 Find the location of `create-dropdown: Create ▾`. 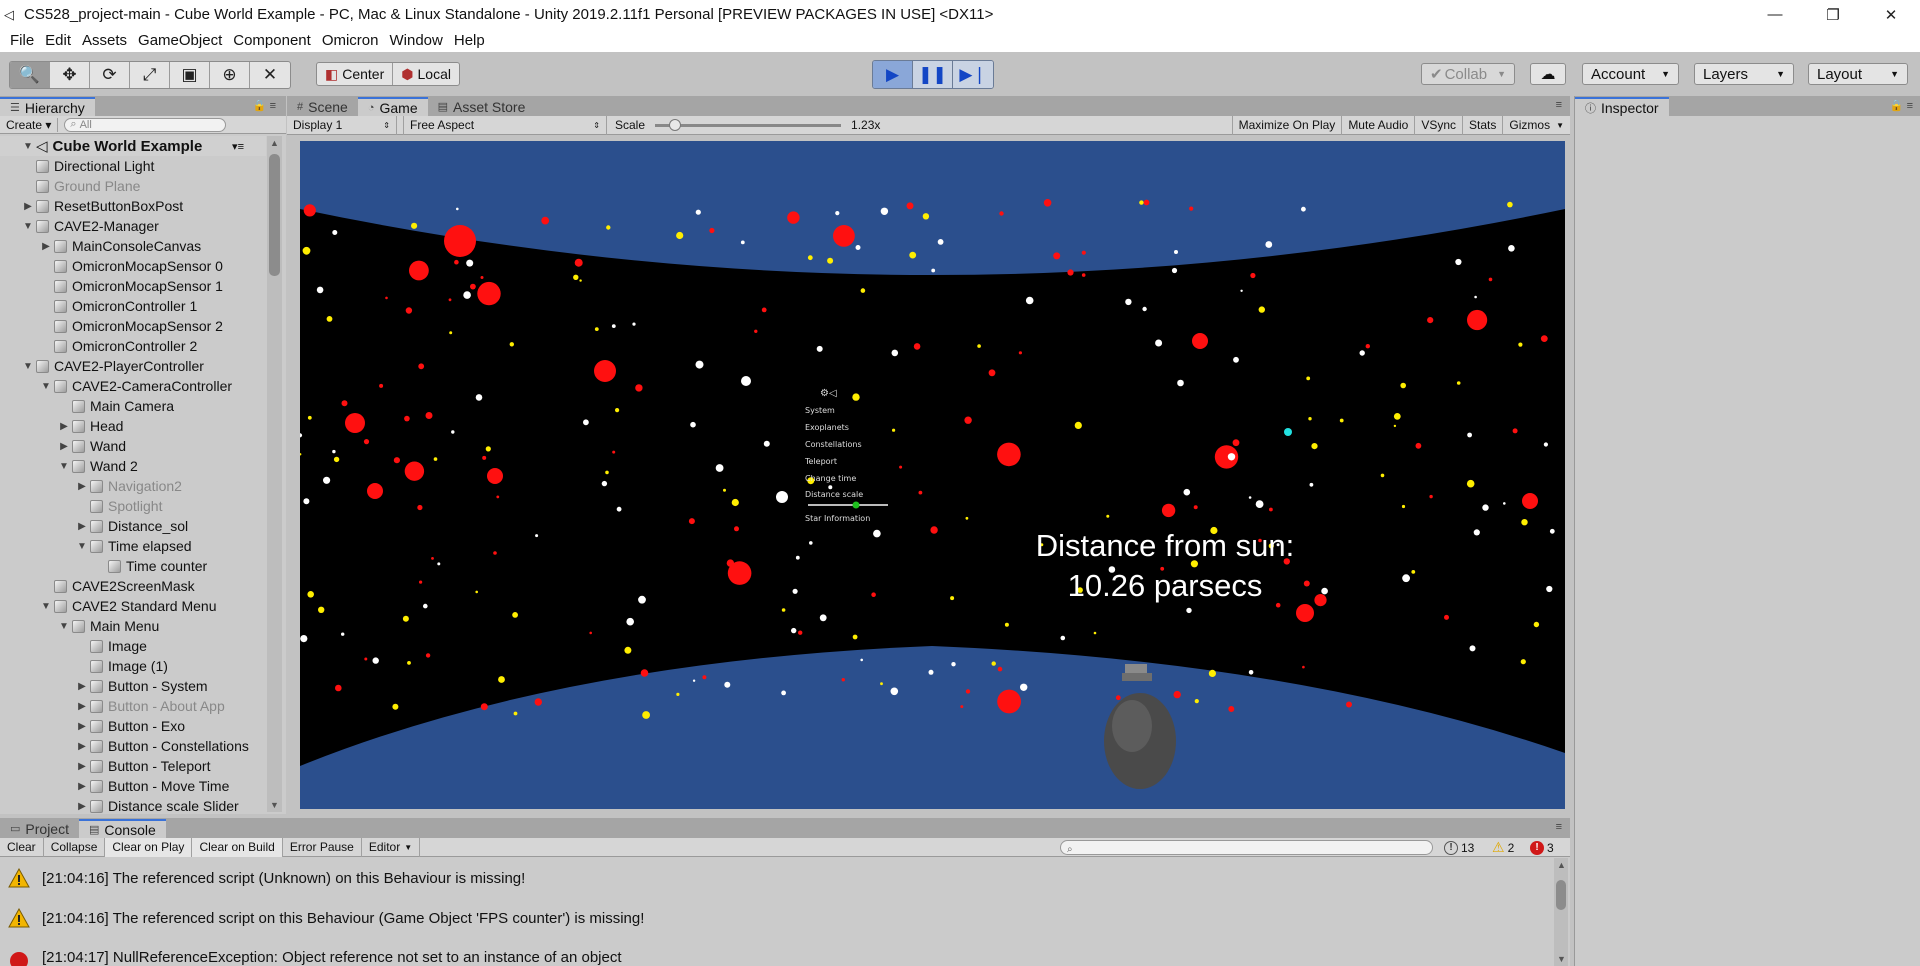

create-dropdown: Create ▾ is located at coordinates (29, 124).